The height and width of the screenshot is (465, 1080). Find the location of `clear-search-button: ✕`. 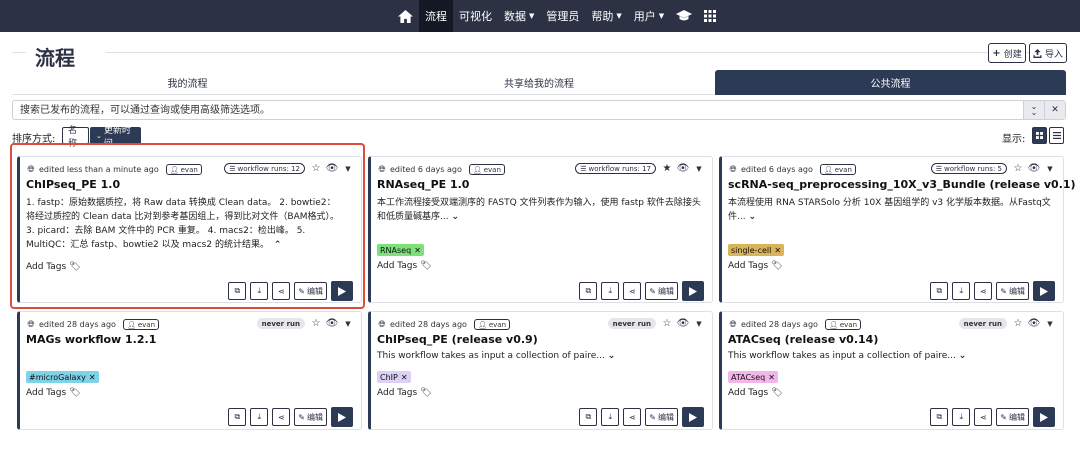

clear-search-button: ✕ is located at coordinates (1054, 110).